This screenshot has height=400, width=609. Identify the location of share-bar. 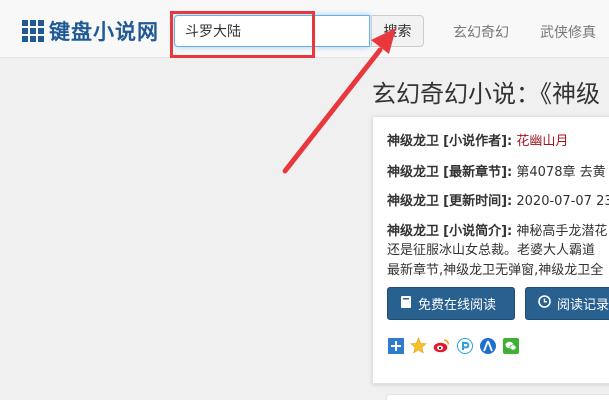
(456, 345).